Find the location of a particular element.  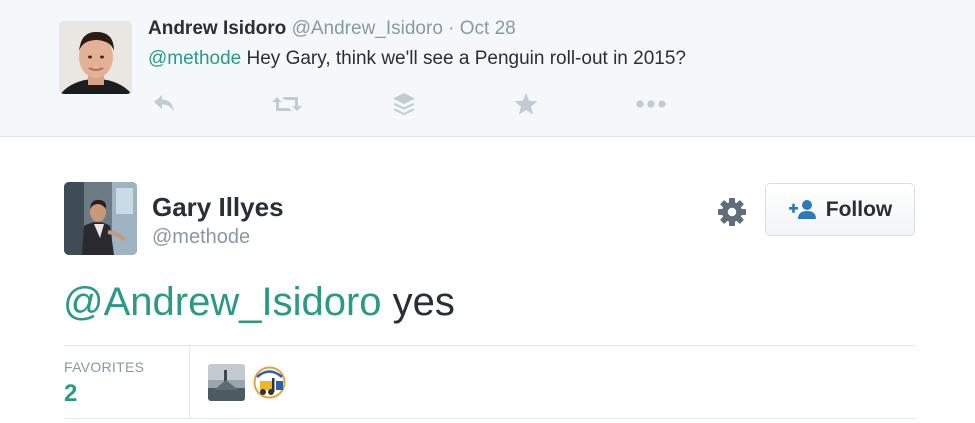

more-icon is located at coordinates (651, 104).